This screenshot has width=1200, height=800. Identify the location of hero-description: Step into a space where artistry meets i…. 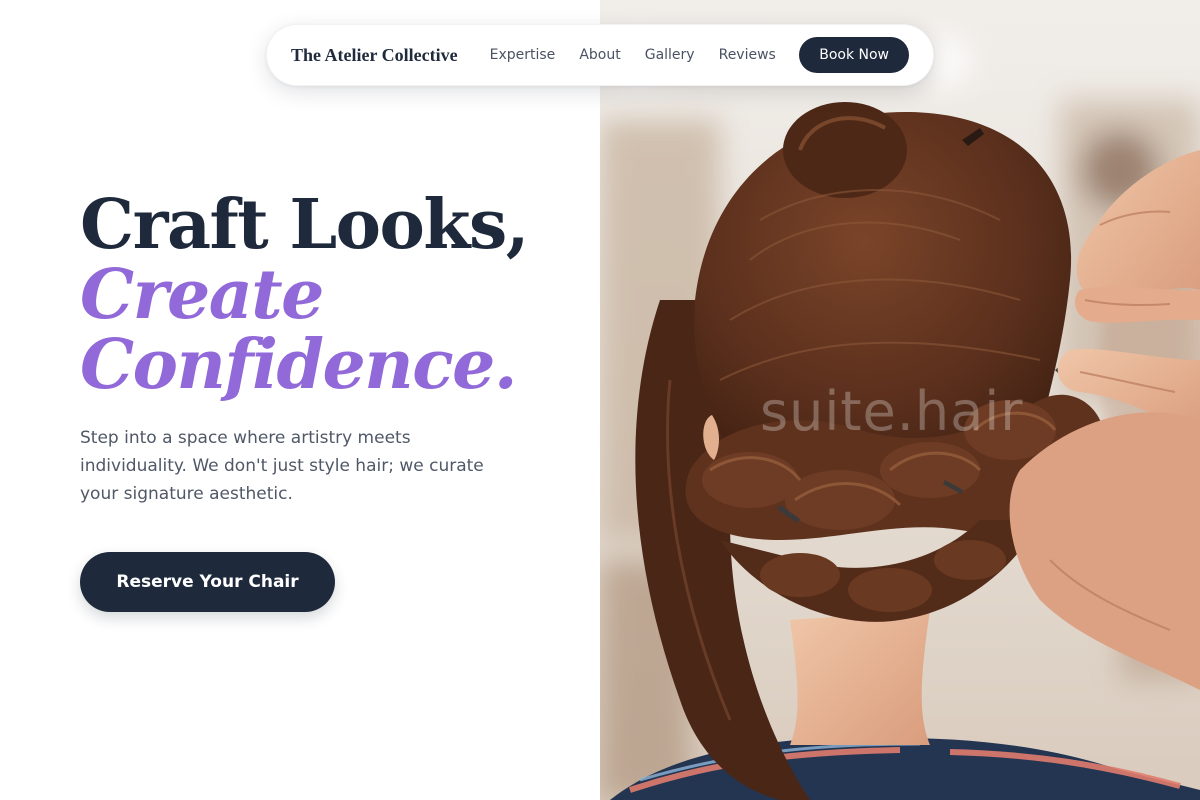
(282, 466).